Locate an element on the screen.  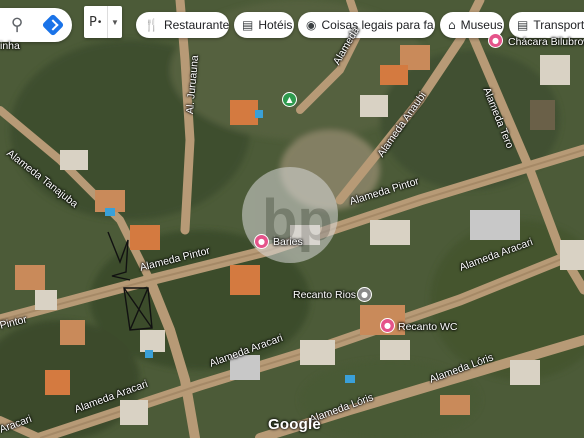
layer-button-label: P is located at coordinates (93, 22).